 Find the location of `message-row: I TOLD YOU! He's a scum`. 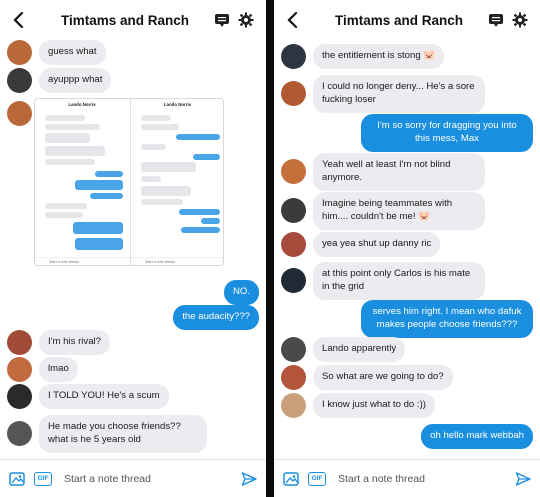

message-row: I TOLD YOU! He's a scum is located at coordinates (88, 396).